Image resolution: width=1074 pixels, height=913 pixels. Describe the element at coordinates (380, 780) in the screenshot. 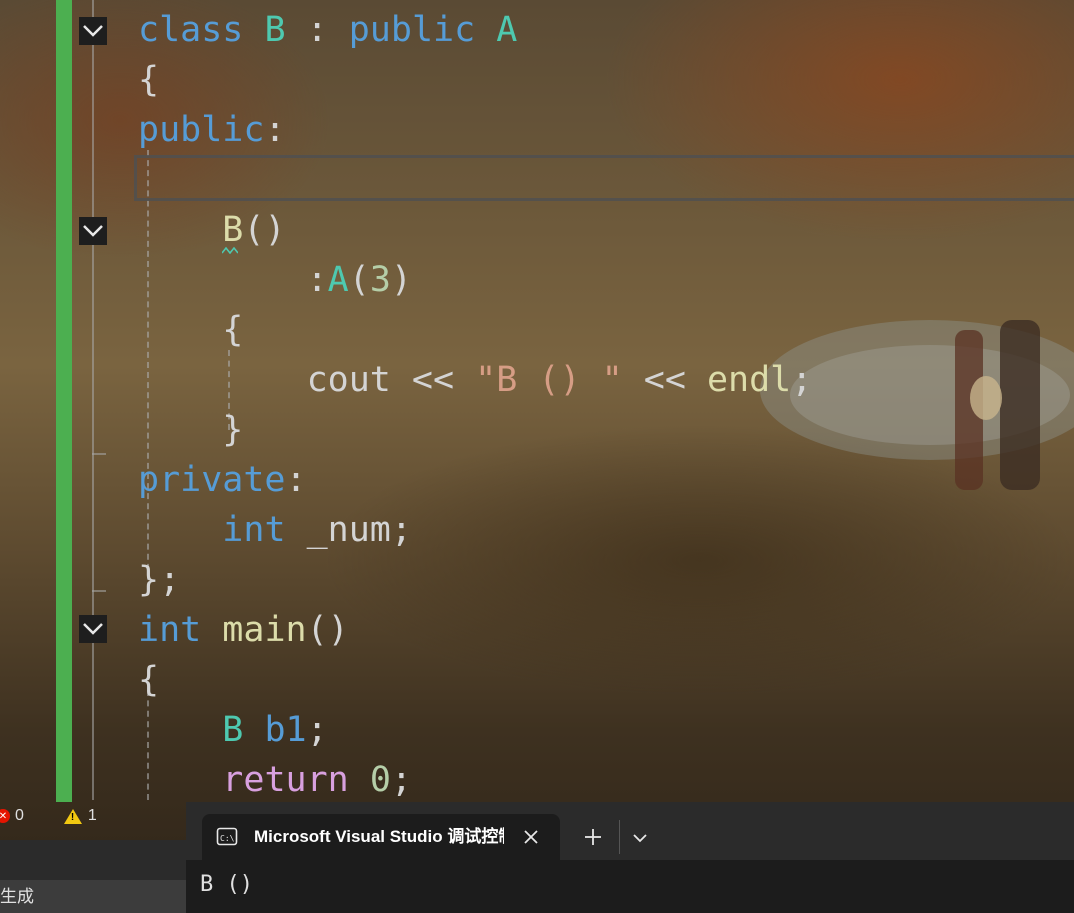

I see `code-token: 0` at that location.